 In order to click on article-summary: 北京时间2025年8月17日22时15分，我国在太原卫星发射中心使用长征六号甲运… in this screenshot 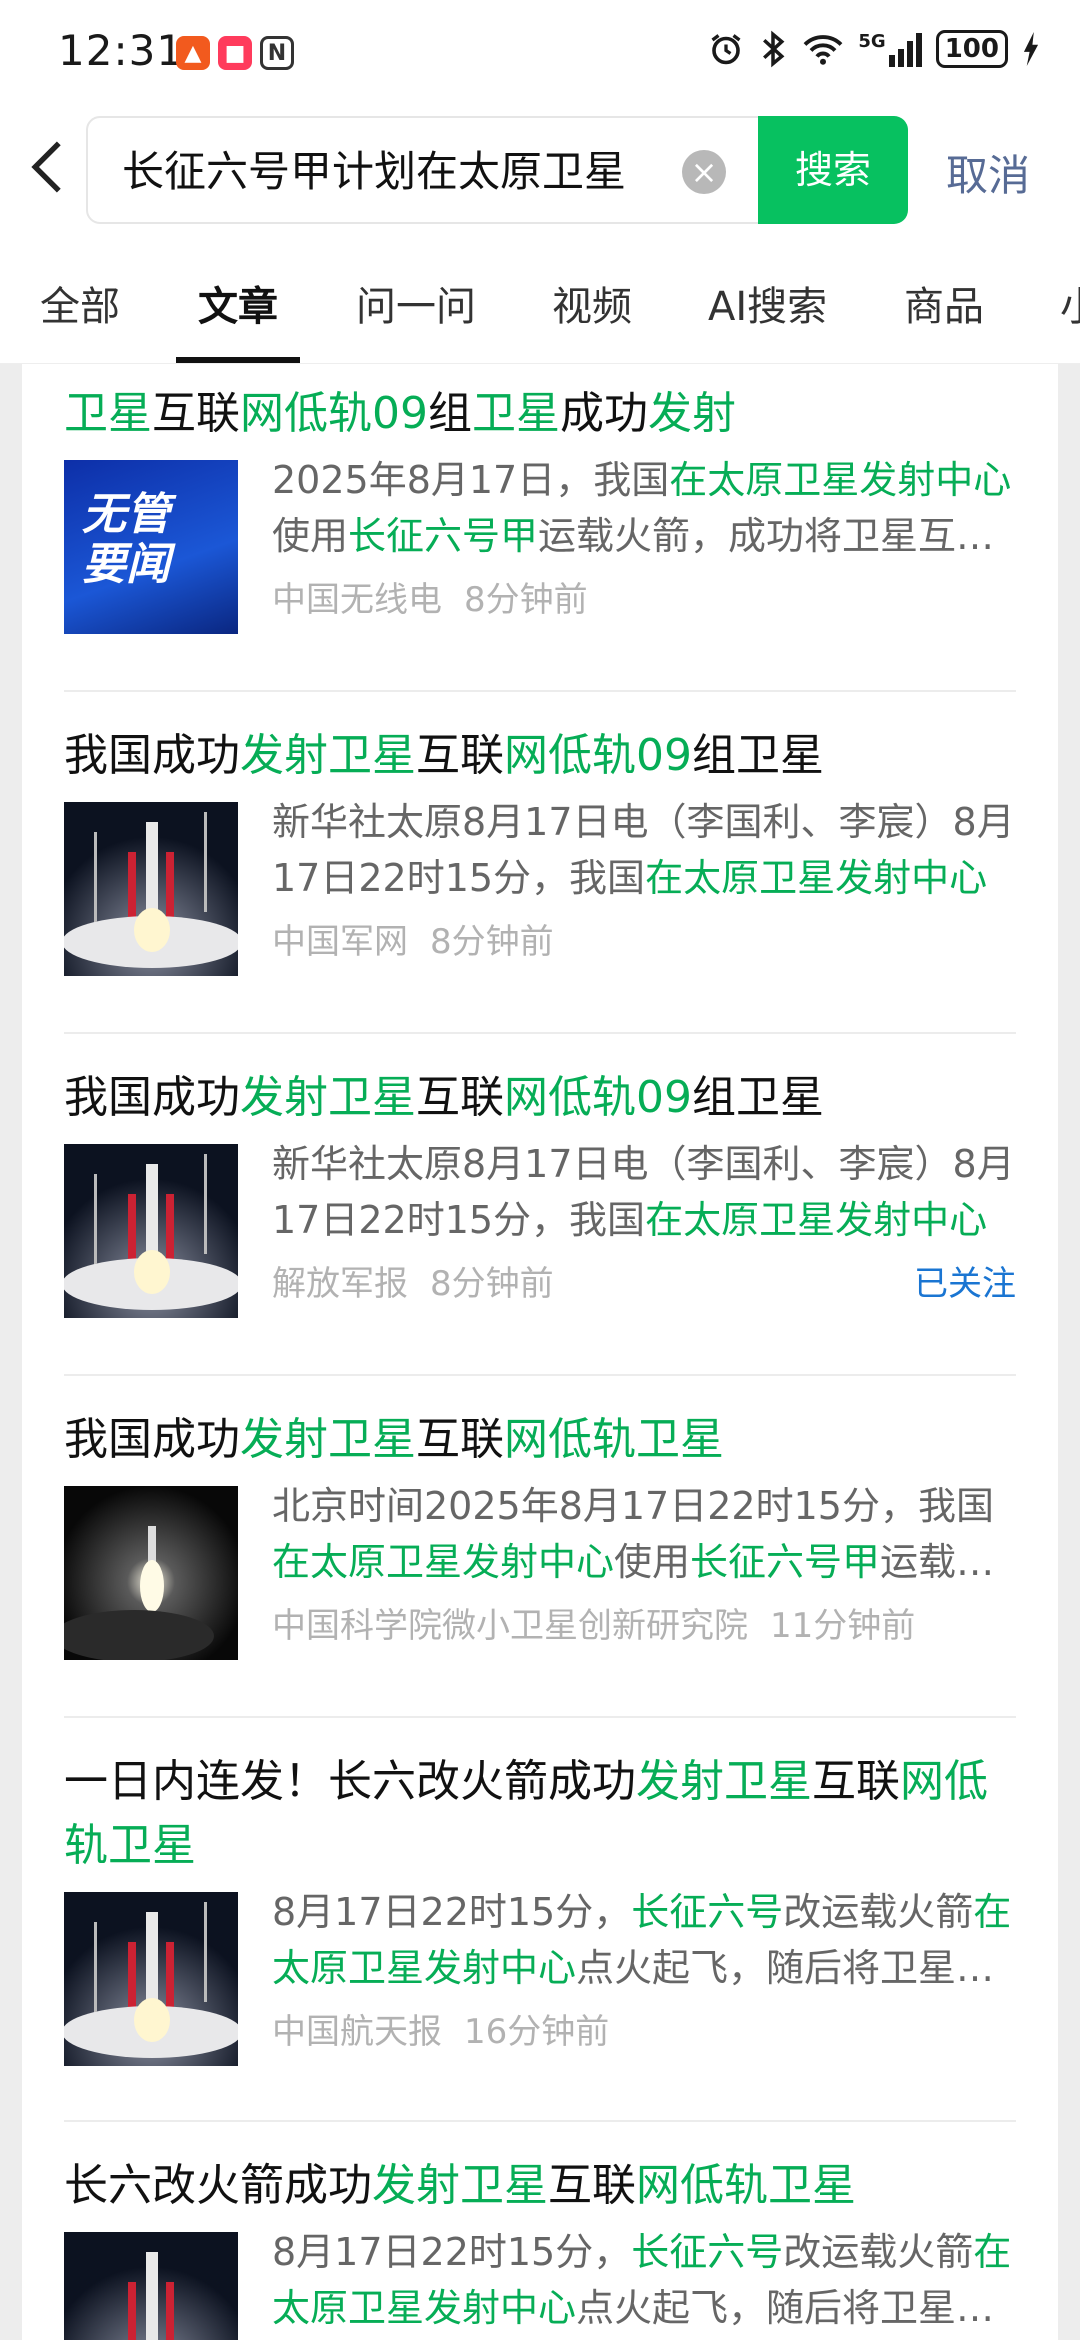, I will do `click(644, 1534)`.